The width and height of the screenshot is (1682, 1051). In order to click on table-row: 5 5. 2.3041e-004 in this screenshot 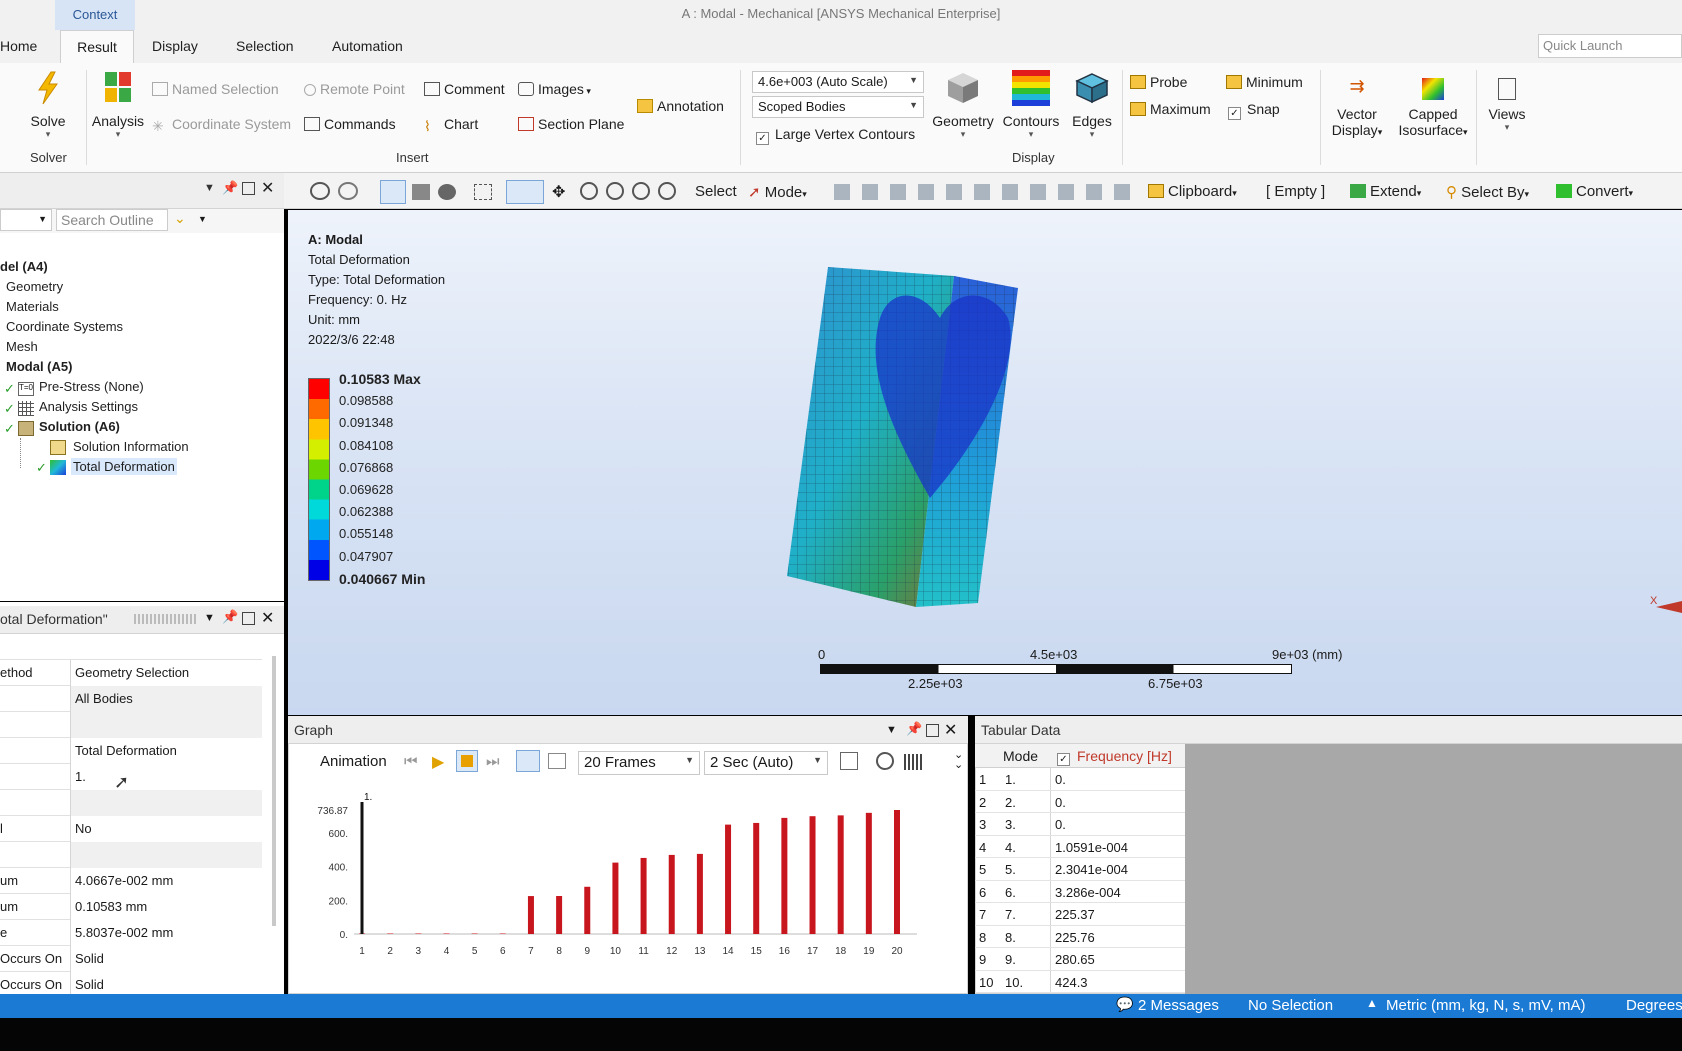, I will do `click(1080, 869)`.